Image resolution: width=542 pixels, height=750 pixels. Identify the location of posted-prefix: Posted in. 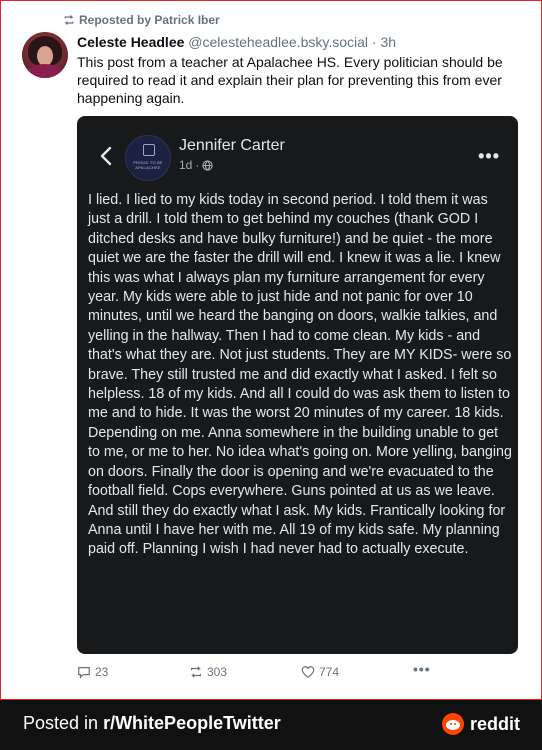
(63, 723).